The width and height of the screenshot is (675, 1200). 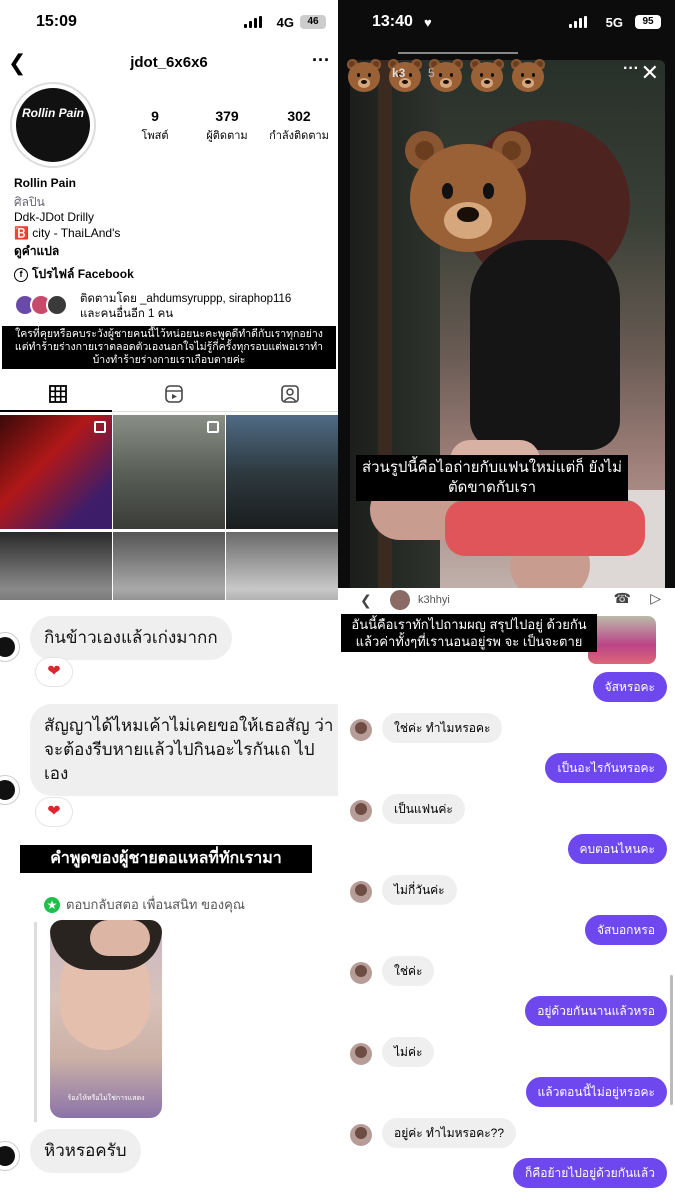 What do you see at coordinates (58, 394) in the screenshot?
I see `grid-icon` at bounding box center [58, 394].